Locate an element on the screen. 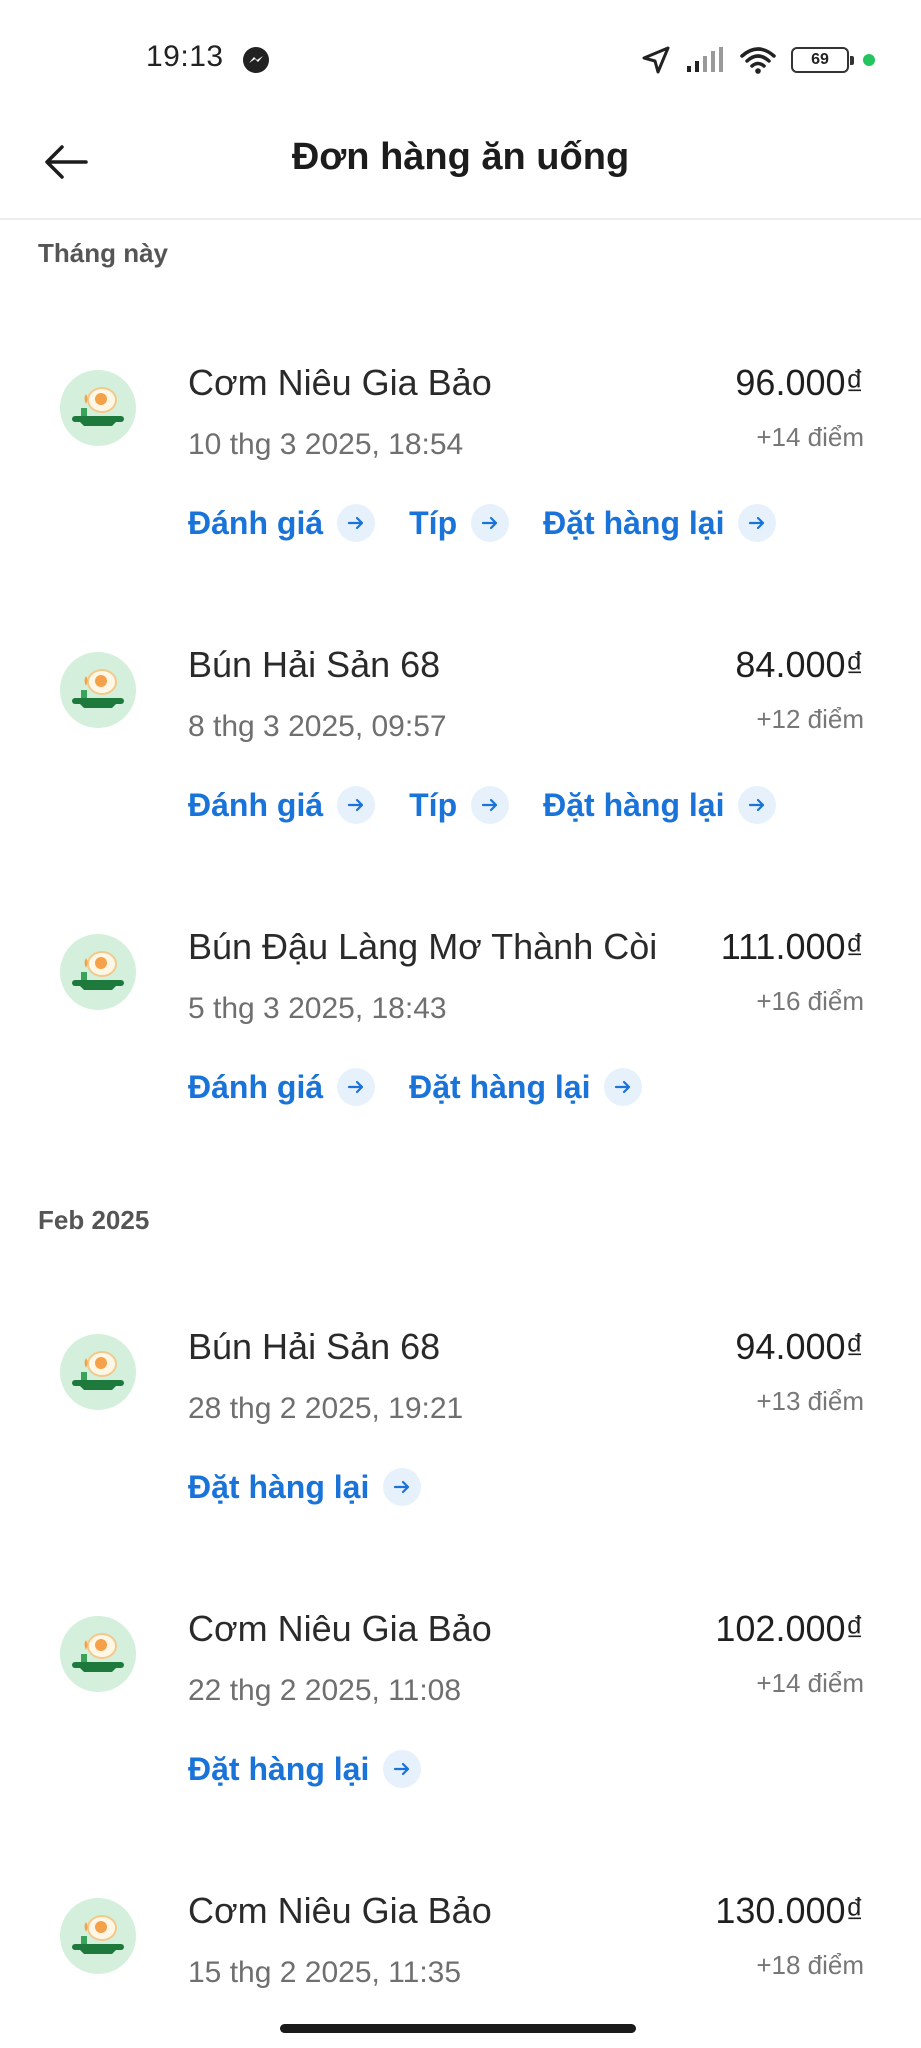 The height and width of the screenshot is (2048, 921). order-date: 15 thg 2 2025, 11:35 is located at coordinates (325, 1972).